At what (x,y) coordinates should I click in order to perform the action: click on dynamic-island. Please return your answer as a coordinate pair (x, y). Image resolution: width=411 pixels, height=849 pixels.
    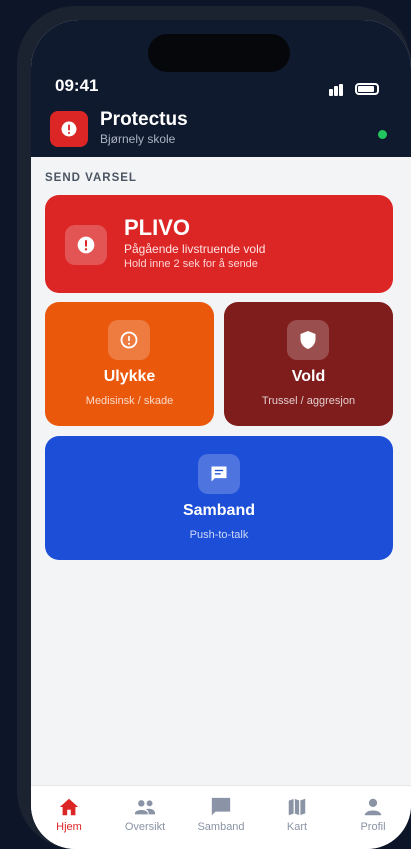
    Looking at the image, I should click on (219, 53).